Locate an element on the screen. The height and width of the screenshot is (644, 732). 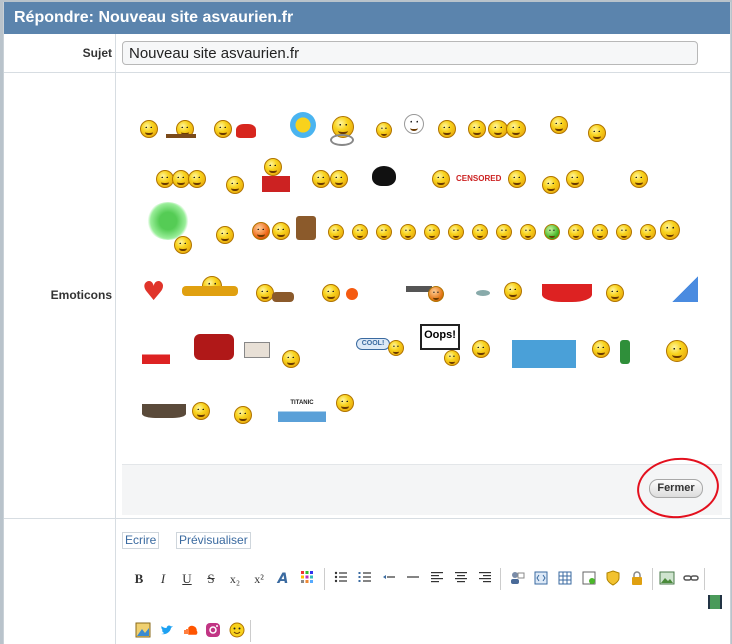
emoticon-fight-b is located at coordinates (597, 133).